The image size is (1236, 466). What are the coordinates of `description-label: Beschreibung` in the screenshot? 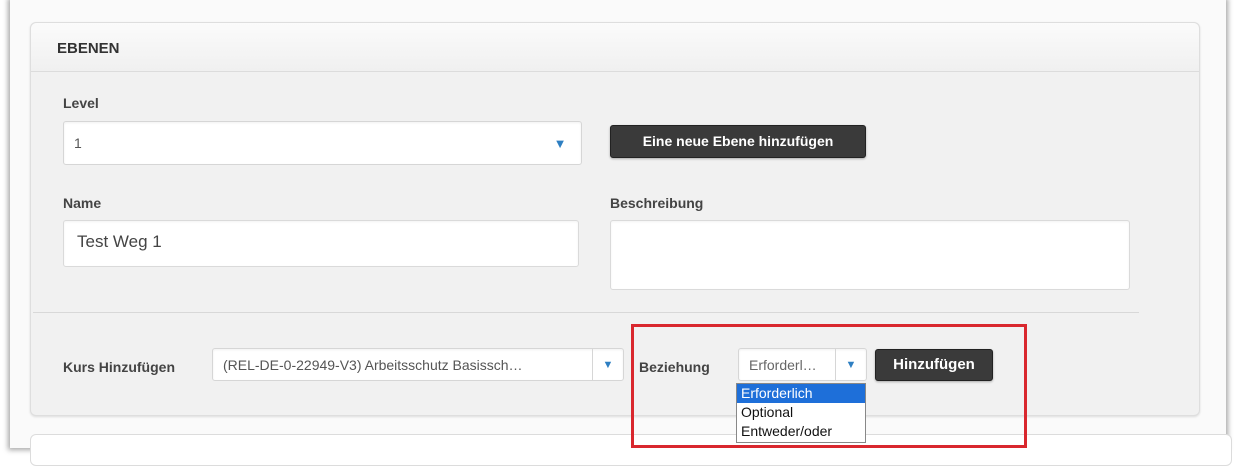 It's located at (657, 203).